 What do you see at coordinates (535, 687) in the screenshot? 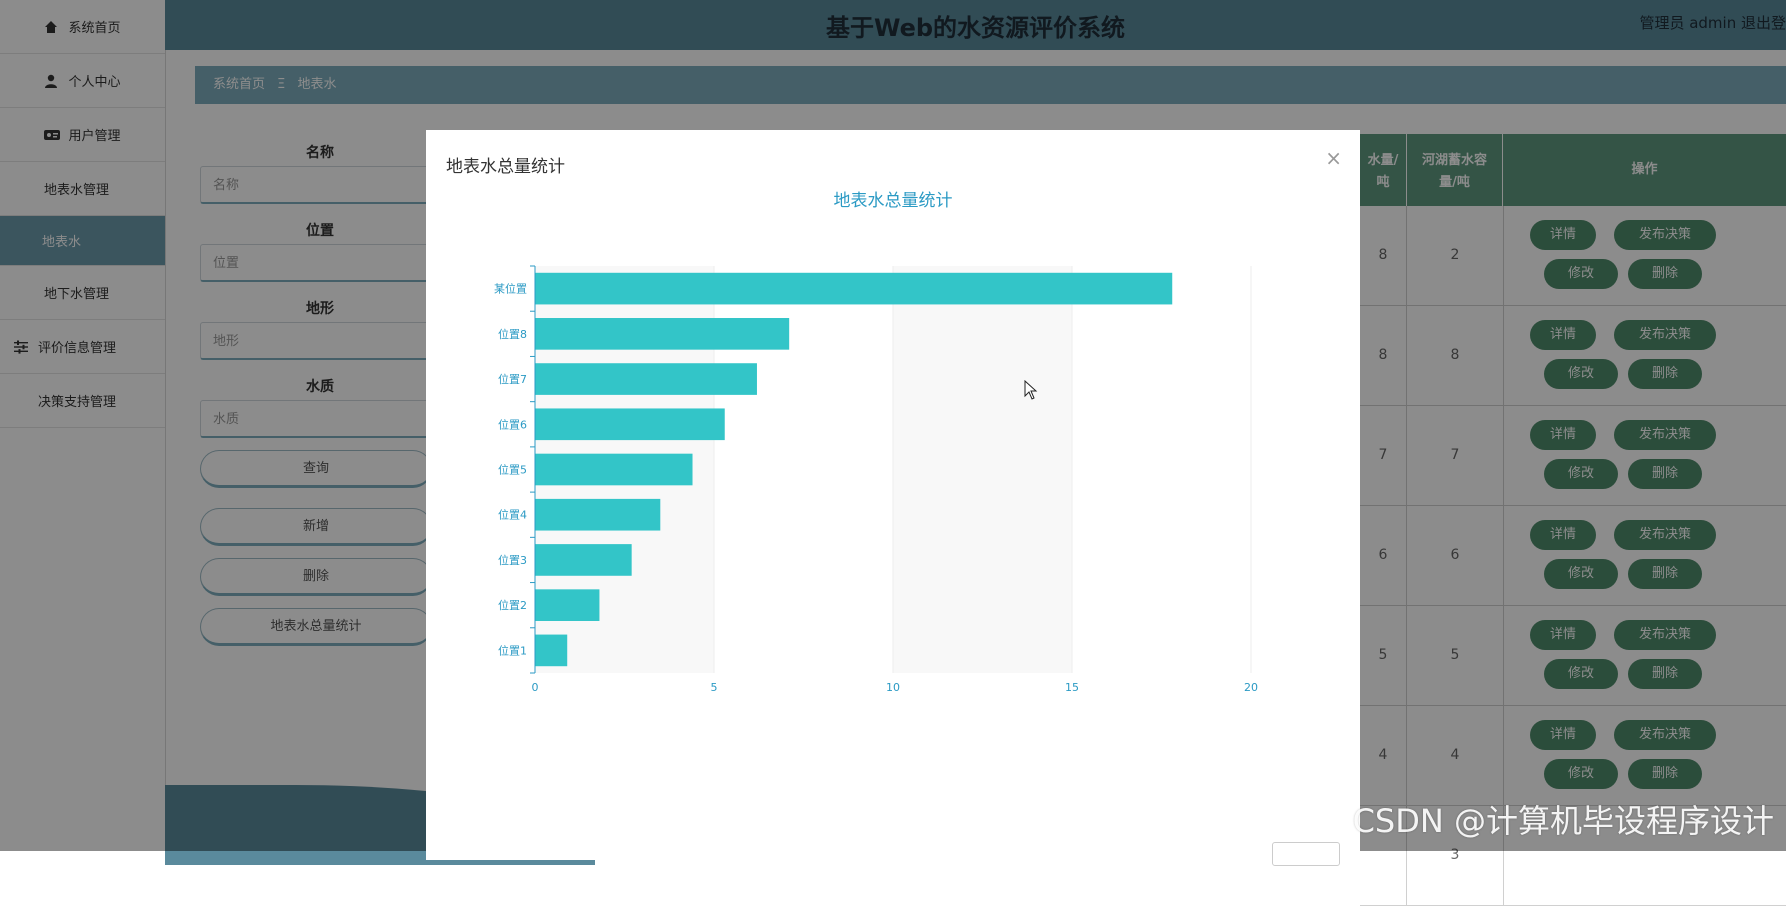
I see `x-tick-label: 0` at bounding box center [535, 687].